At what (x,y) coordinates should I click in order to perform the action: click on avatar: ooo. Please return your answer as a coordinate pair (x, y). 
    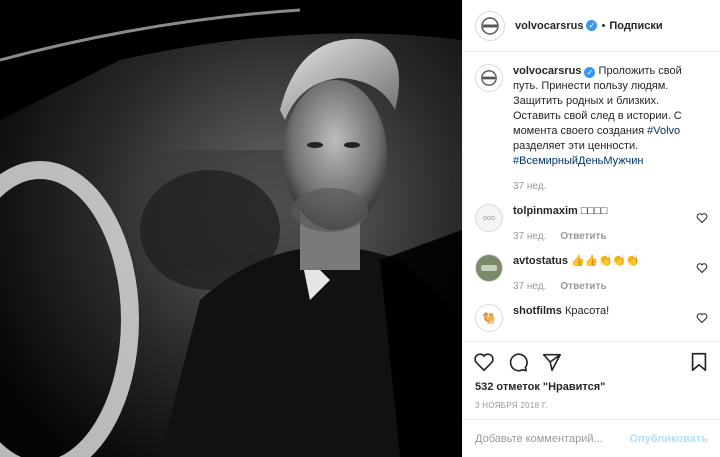
    Looking at the image, I should click on (489, 218).